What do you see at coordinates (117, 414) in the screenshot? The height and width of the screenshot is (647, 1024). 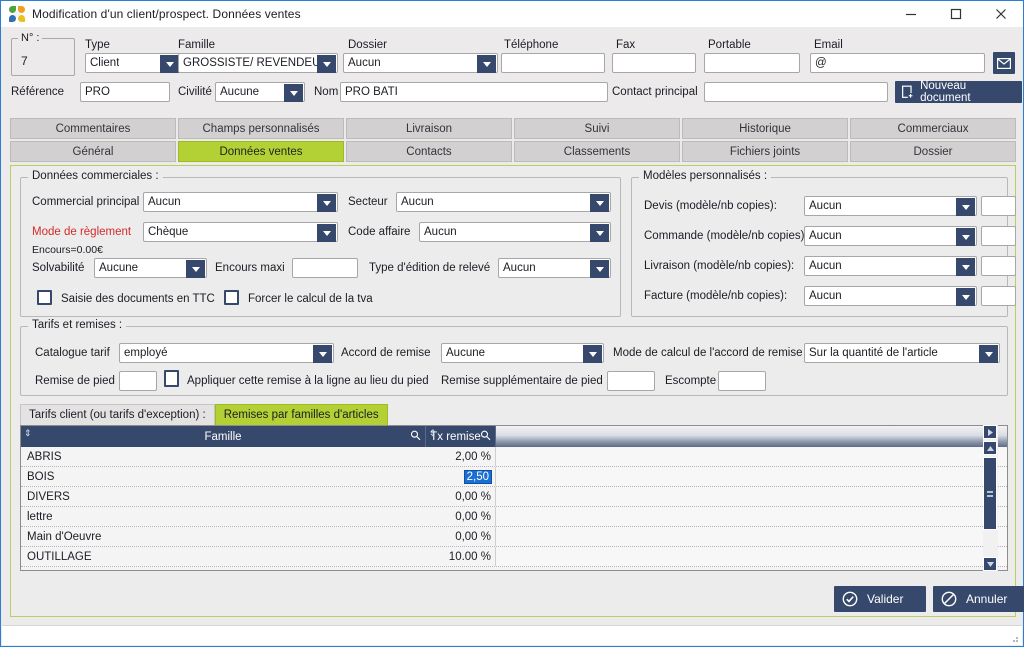 I see `subtab-tarifs-client: Tarifs client (ou tarifs d'exception) :` at bounding box center [117, 414].